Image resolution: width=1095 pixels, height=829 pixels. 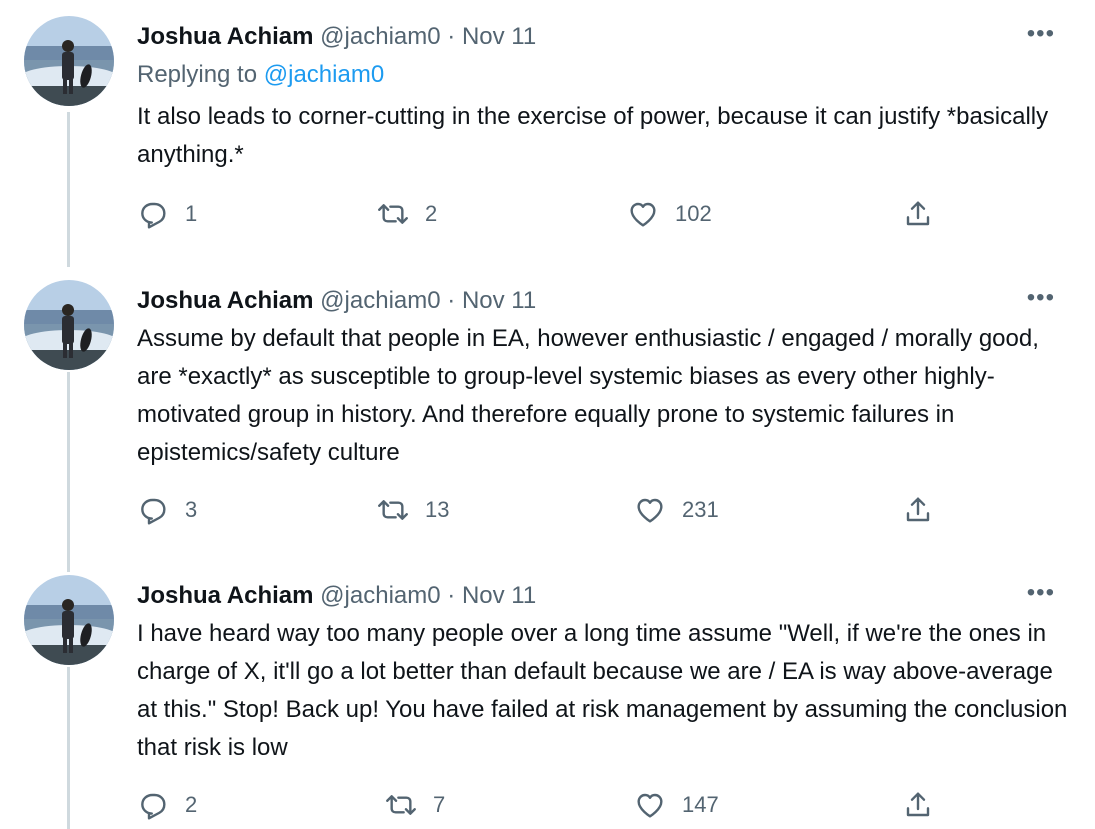 I want to click on retweet-count: 7, so click(x=439, y=804).